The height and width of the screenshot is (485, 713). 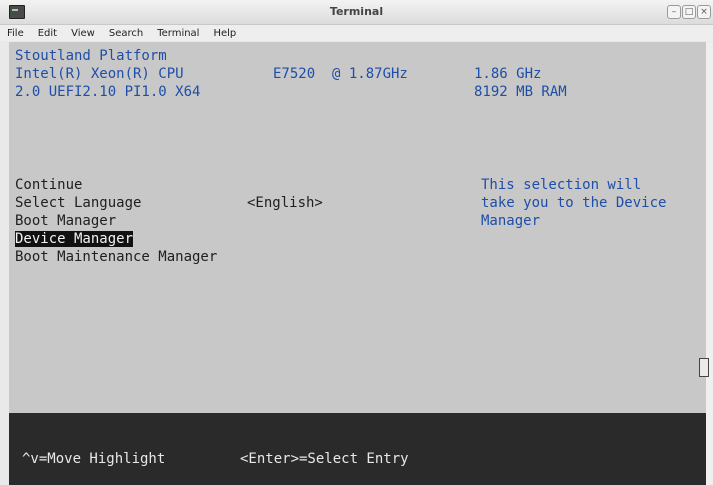 I want to click on window-controls: – □ ×, so click(x=689, y=12).